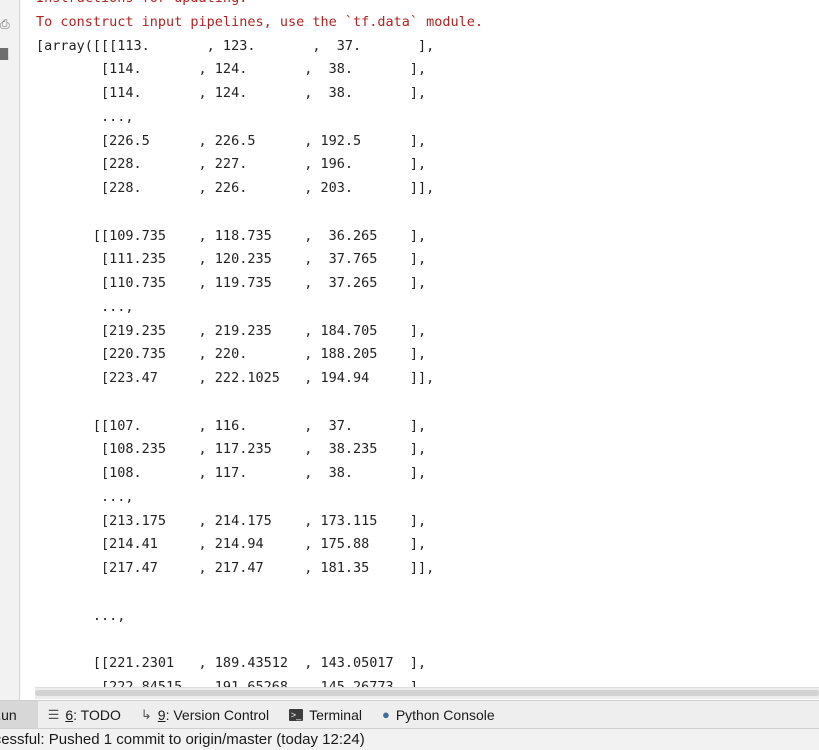 Image resolution: width=819 pixels, height=750 pixels. Describe the element at coordinates (231, 354) in the screenshot. I see `console-output-line: [220.735 , 220. , 188.205 ],` at that location.